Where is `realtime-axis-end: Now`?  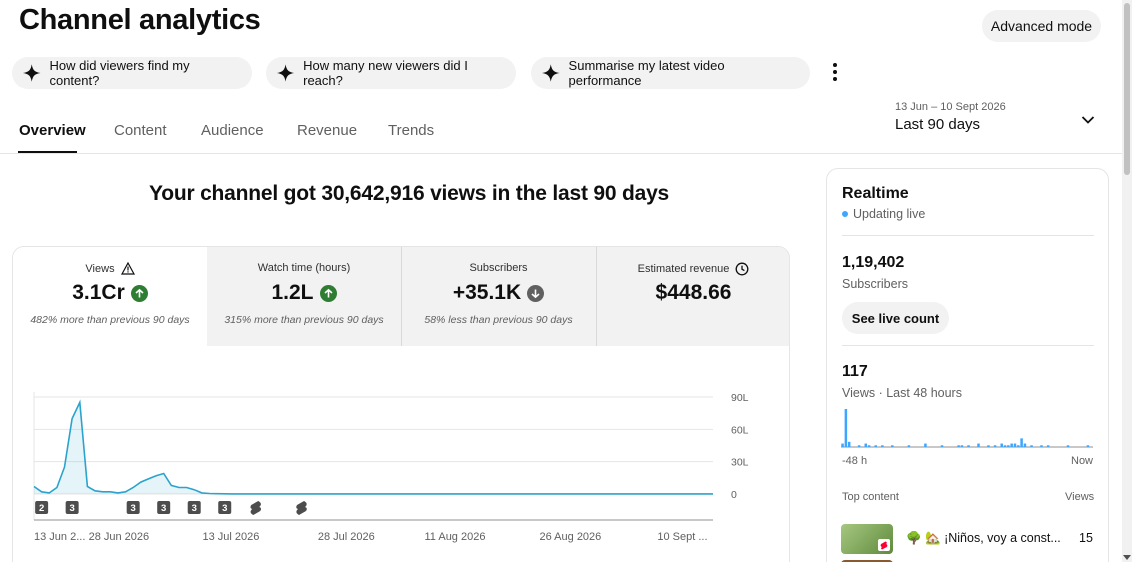 realtime-axis-end: Now is located at coordinates (1082, 461).